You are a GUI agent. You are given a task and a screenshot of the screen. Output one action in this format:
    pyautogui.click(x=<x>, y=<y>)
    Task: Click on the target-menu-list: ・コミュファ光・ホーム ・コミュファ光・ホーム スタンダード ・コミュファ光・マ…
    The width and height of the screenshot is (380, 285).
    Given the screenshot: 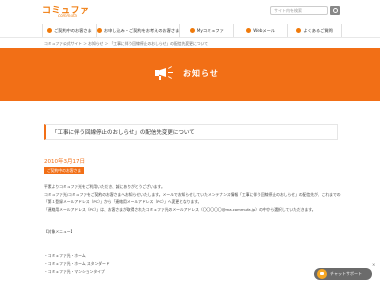 What is the action you would take?
    pyautogui.click(x=77, y=264)
    